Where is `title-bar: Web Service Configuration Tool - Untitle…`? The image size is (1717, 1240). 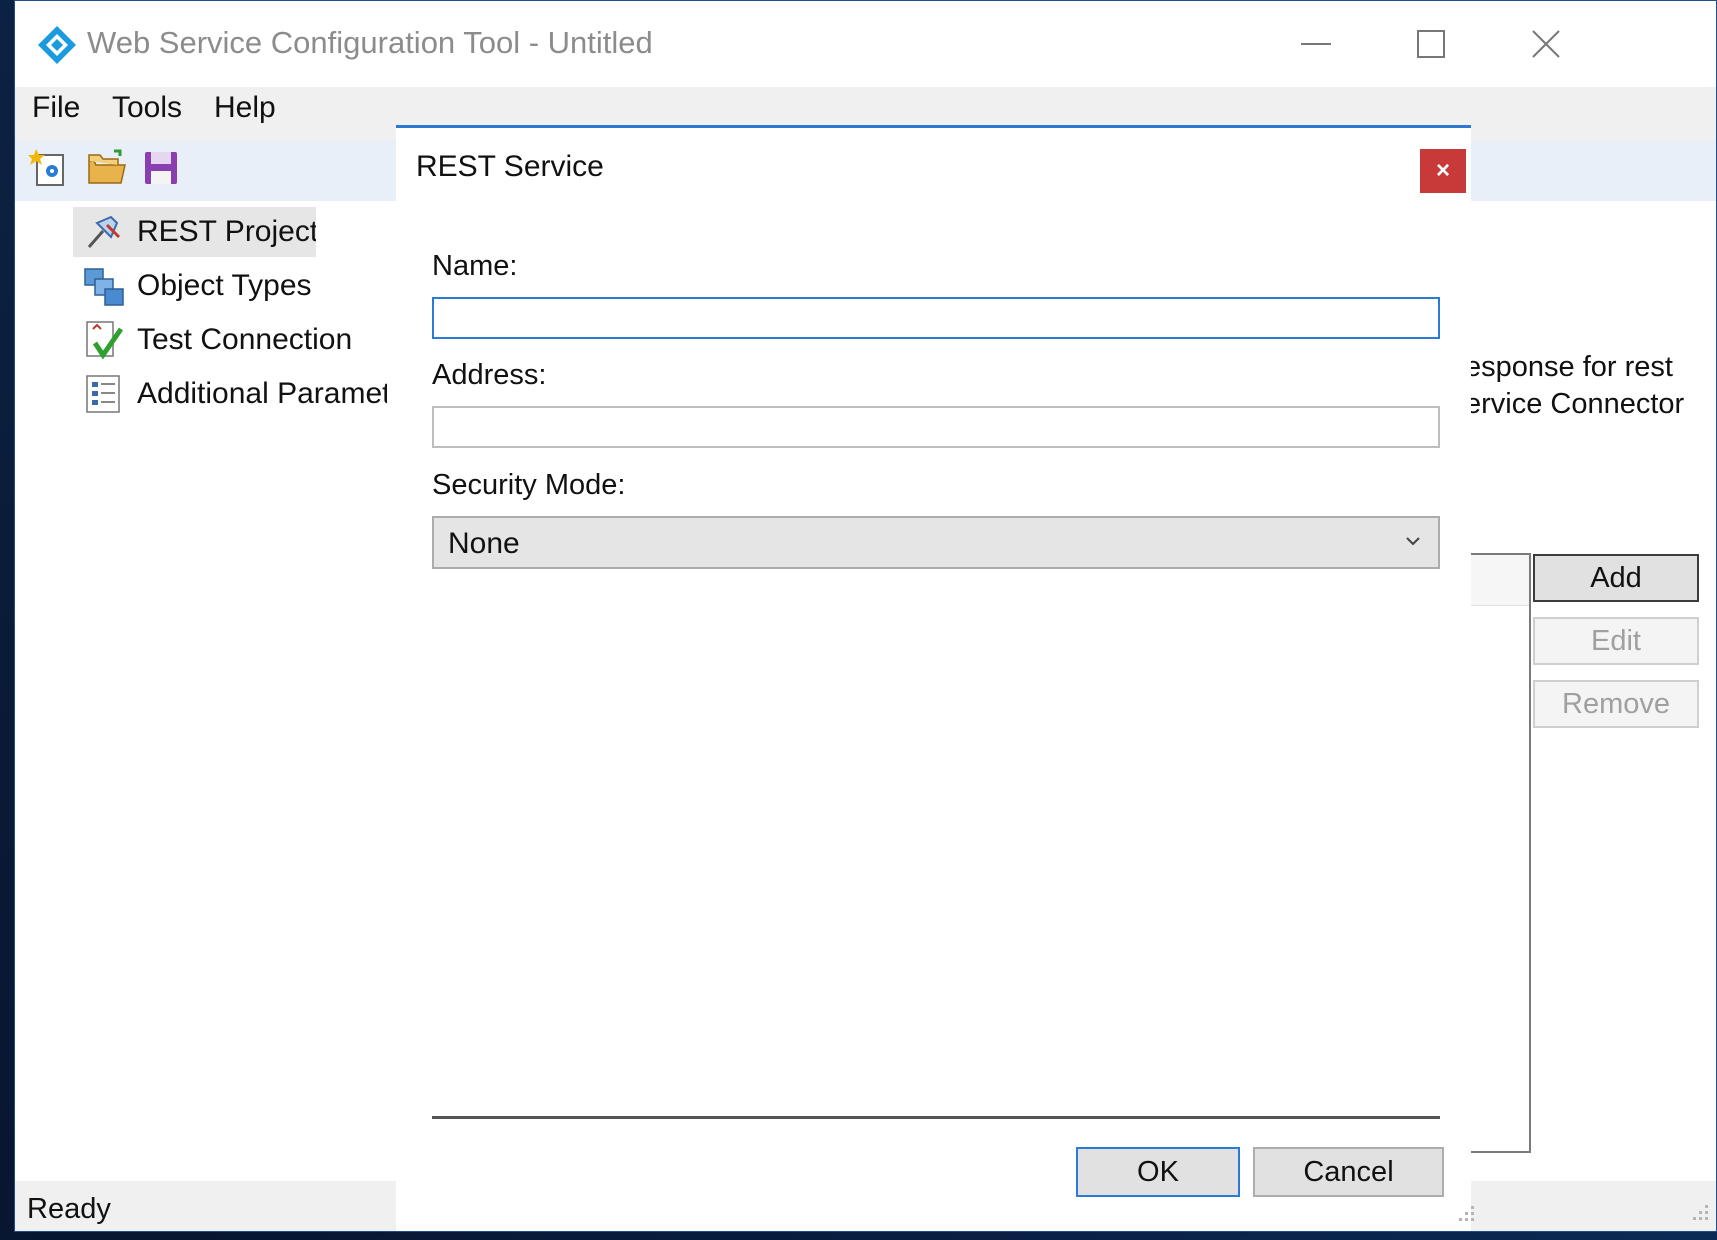 title-bar: Web Service Configuration Tool - Untitle… is located at coordinates (865, 44).